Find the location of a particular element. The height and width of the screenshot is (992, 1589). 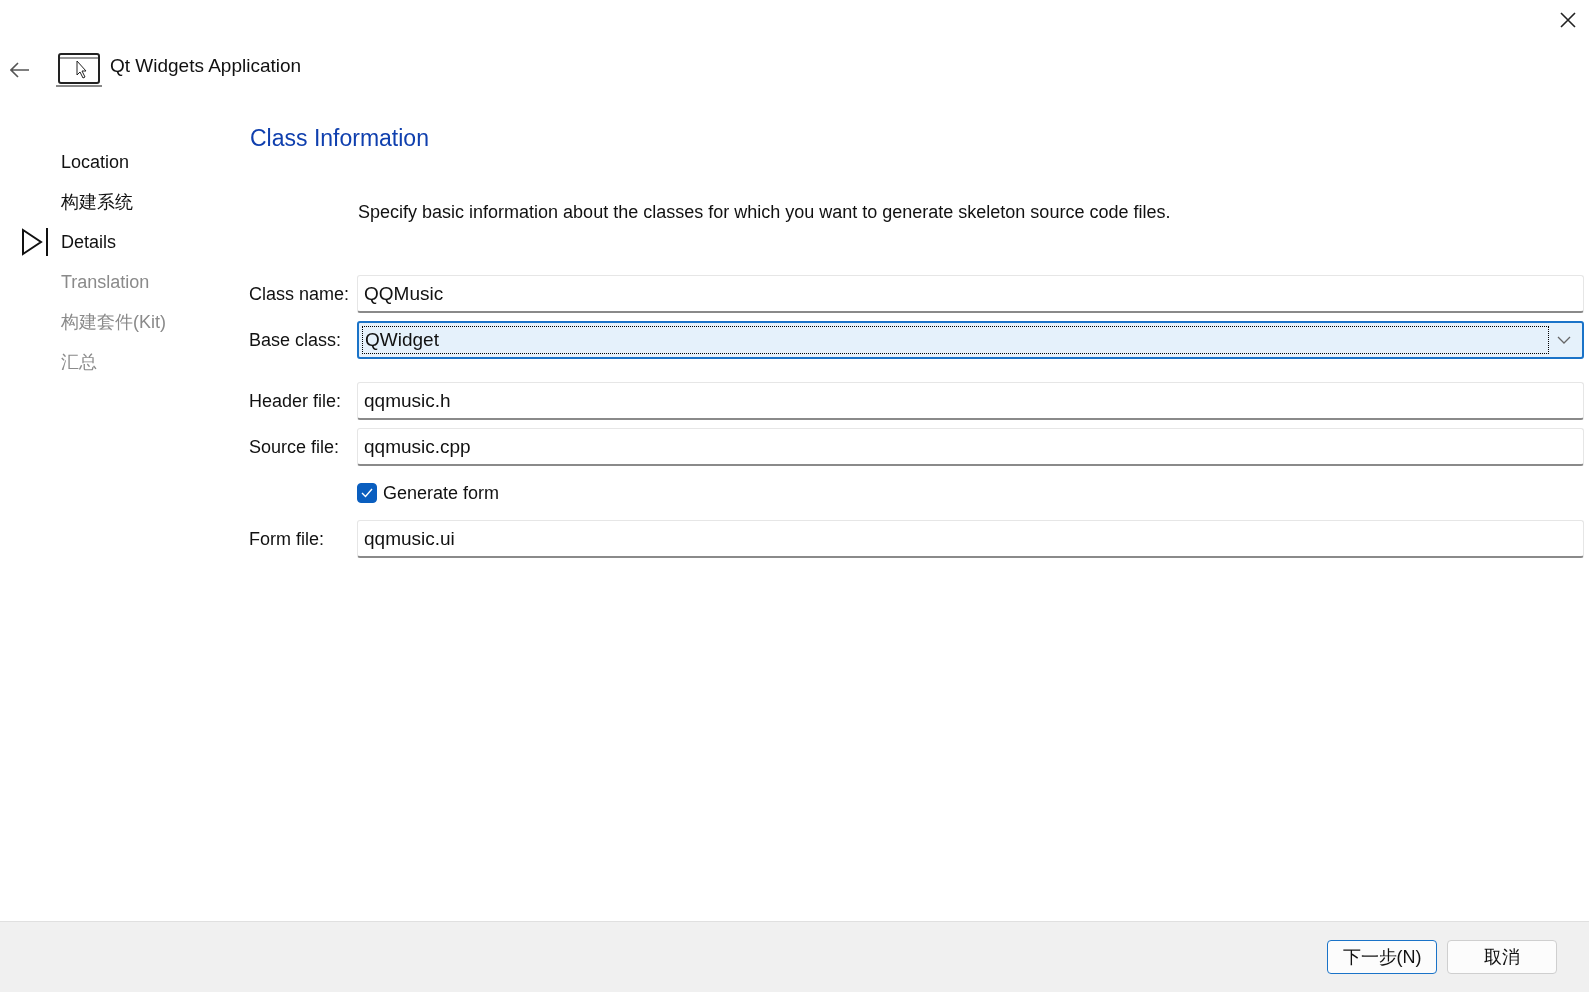

wizard-step: Translation is located at coordinates (105, 282).